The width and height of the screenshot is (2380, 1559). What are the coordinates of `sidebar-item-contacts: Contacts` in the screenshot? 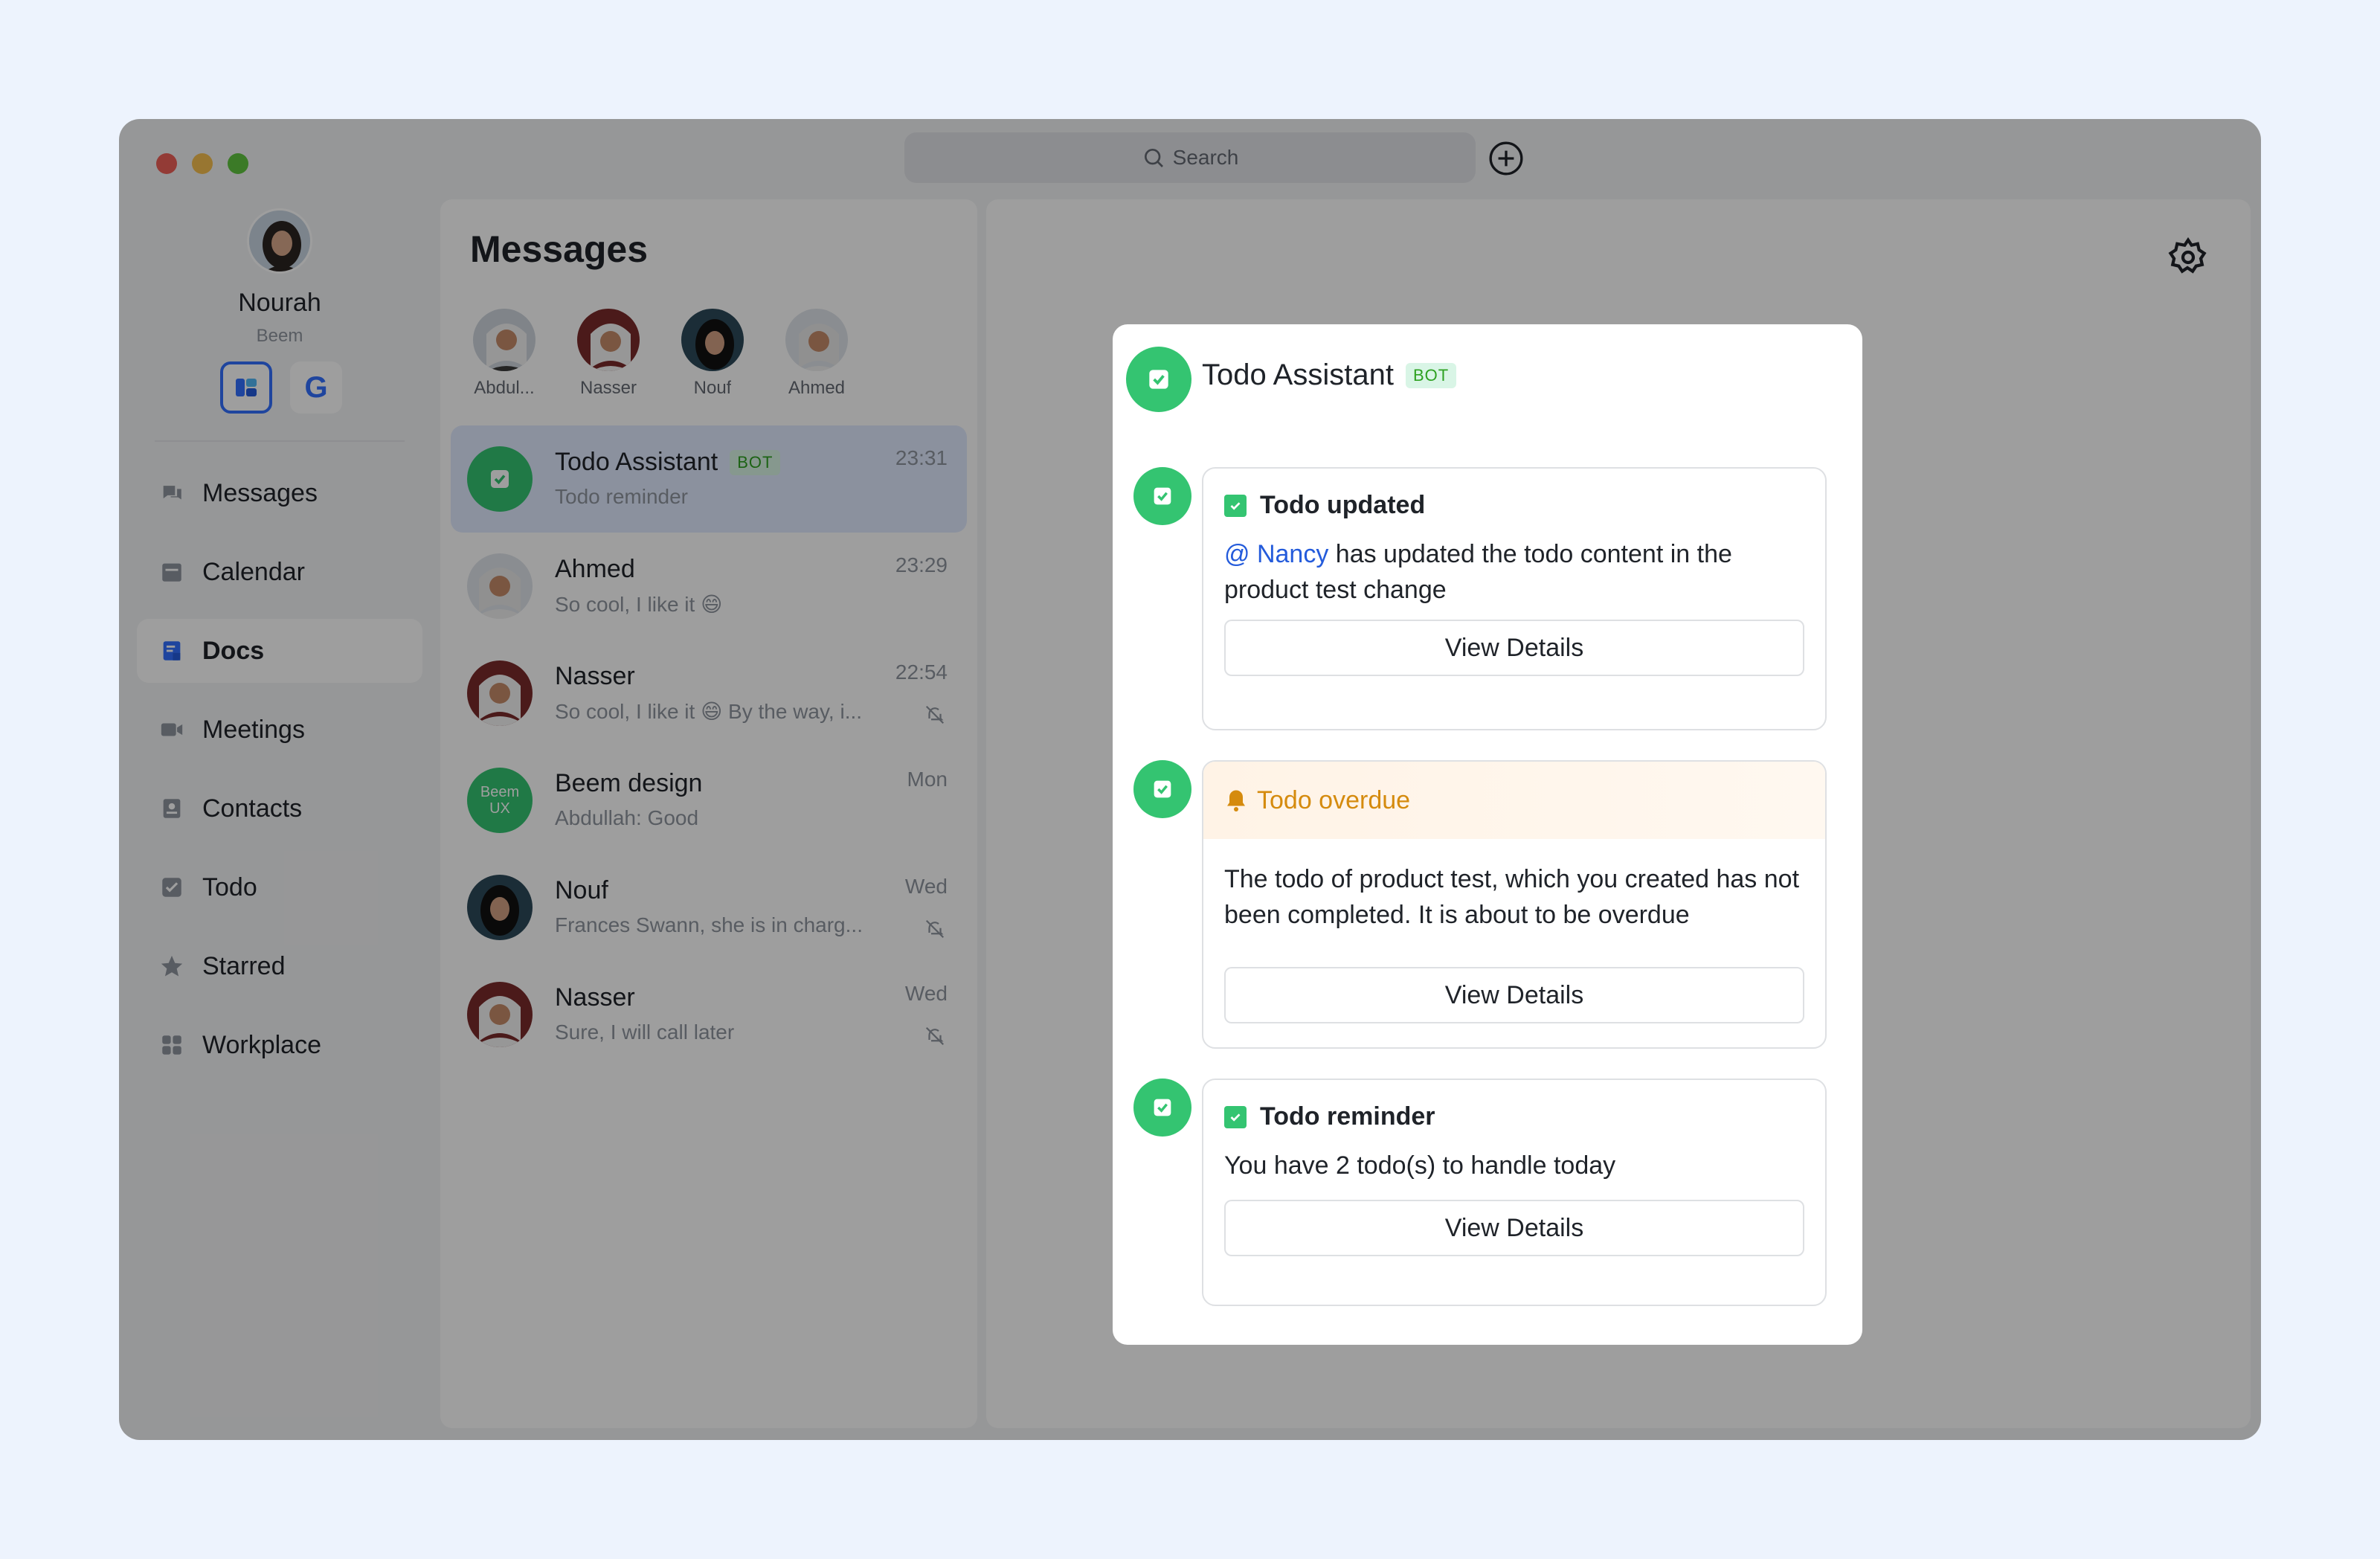 It's located at (280, 808).